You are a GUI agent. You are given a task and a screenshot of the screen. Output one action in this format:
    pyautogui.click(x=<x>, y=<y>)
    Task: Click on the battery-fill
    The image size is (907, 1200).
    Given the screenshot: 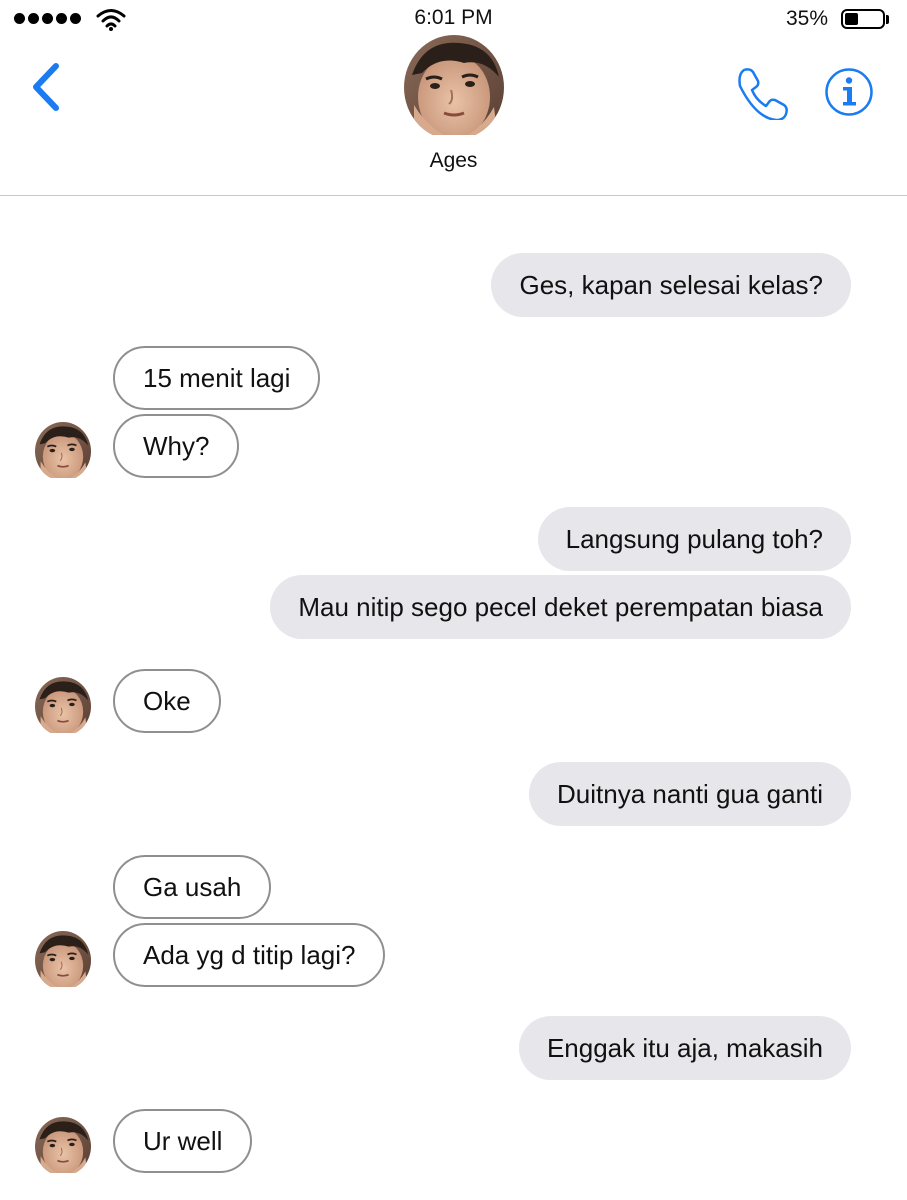 What is the action you would take?
    pyautogui.click(x=851, y=19)
    